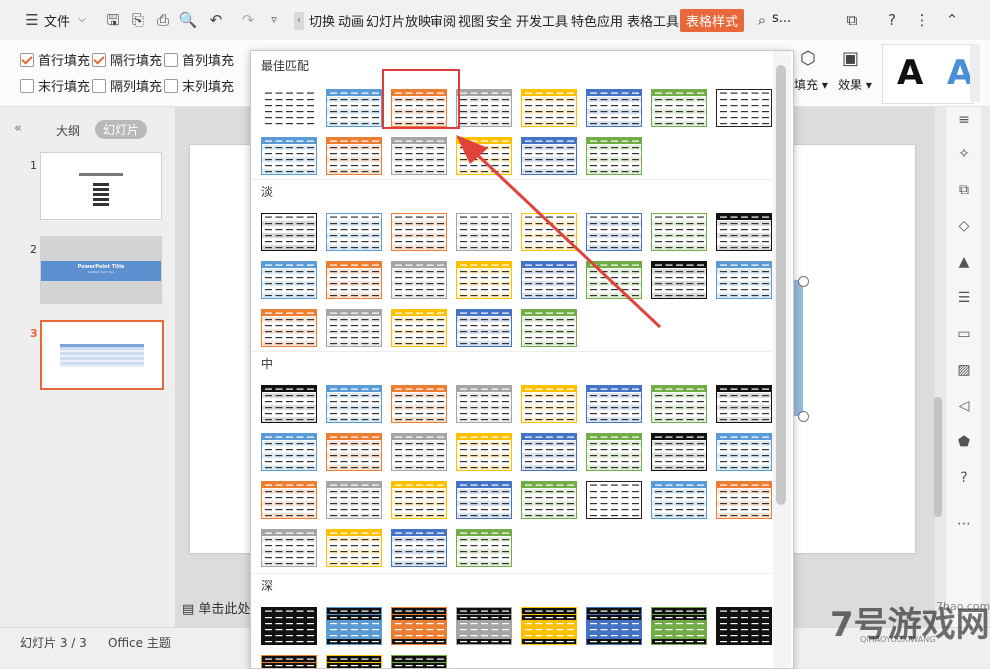  What do you see at coordinates (565, 237) in the screenshot?
I see `annotation-arrow-line` at bounding box center [565, 237].